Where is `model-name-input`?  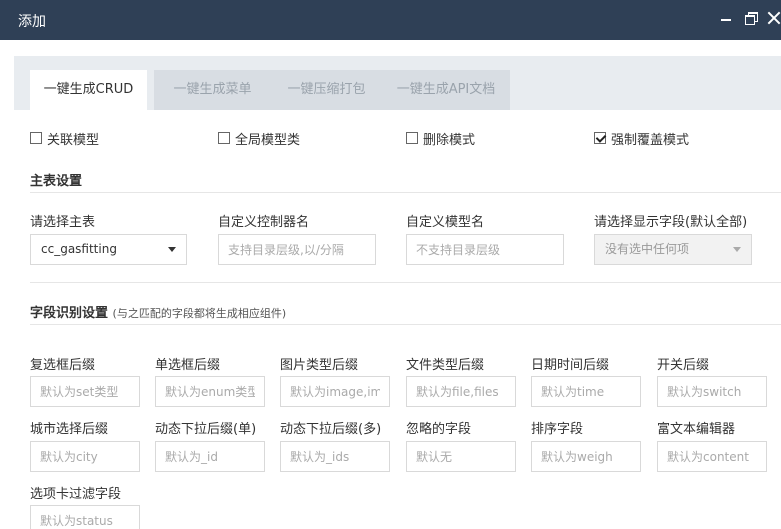 model-name-input is located at coordinates (485, 249).